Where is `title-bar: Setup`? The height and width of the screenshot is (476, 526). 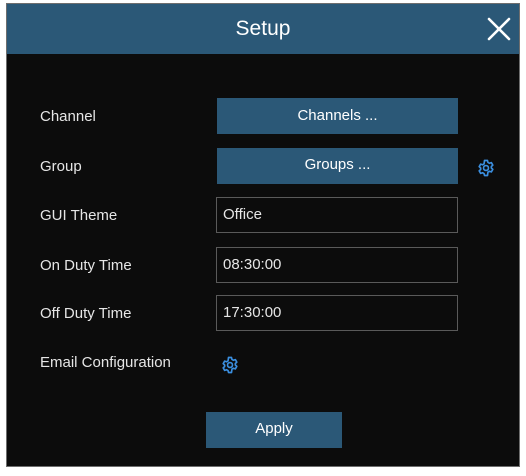 title-bar: Setup is located at coordinates (263, 29).